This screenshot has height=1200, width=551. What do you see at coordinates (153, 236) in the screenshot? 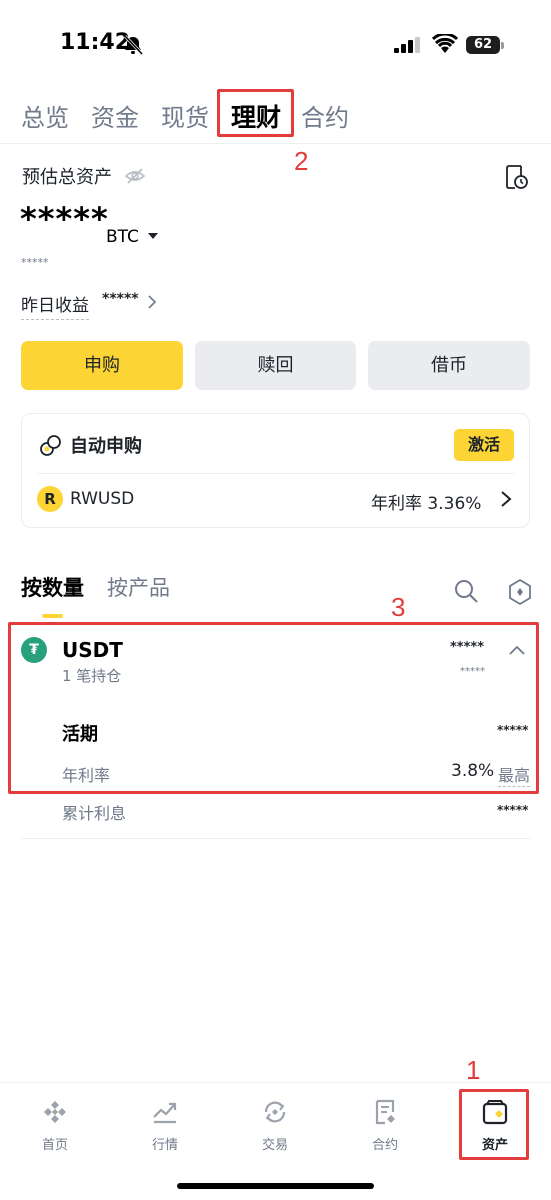
I see `caret-down-icon` at bounding box center [153, 236].